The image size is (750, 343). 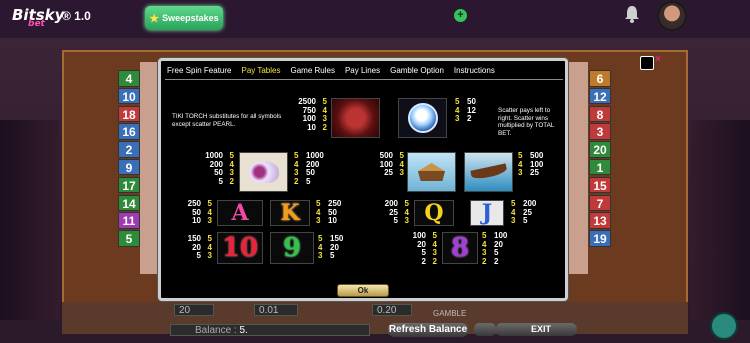 I want to click on pay-row: 750 4, so click(x=302, y=111).